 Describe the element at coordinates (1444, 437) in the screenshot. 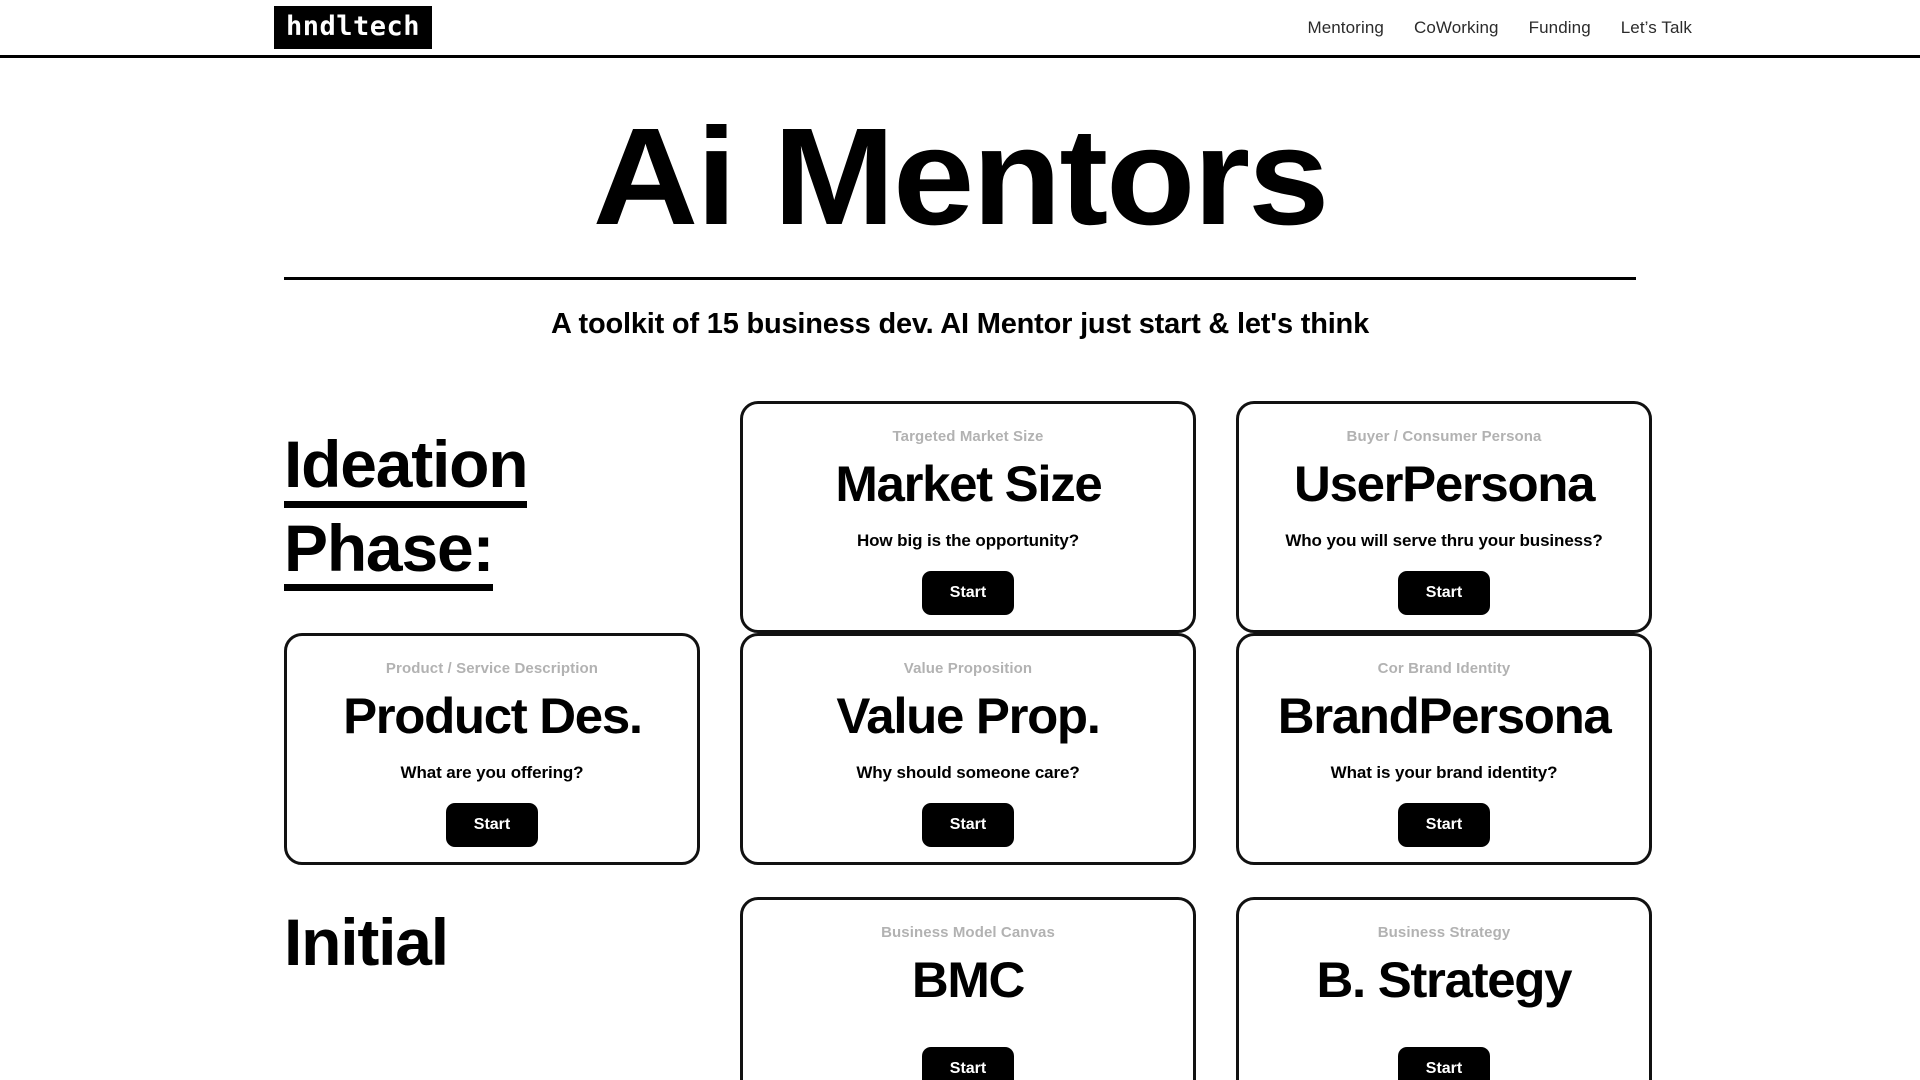

I see `card-eyebrow: Buyer / Consumer Persona` at that location.